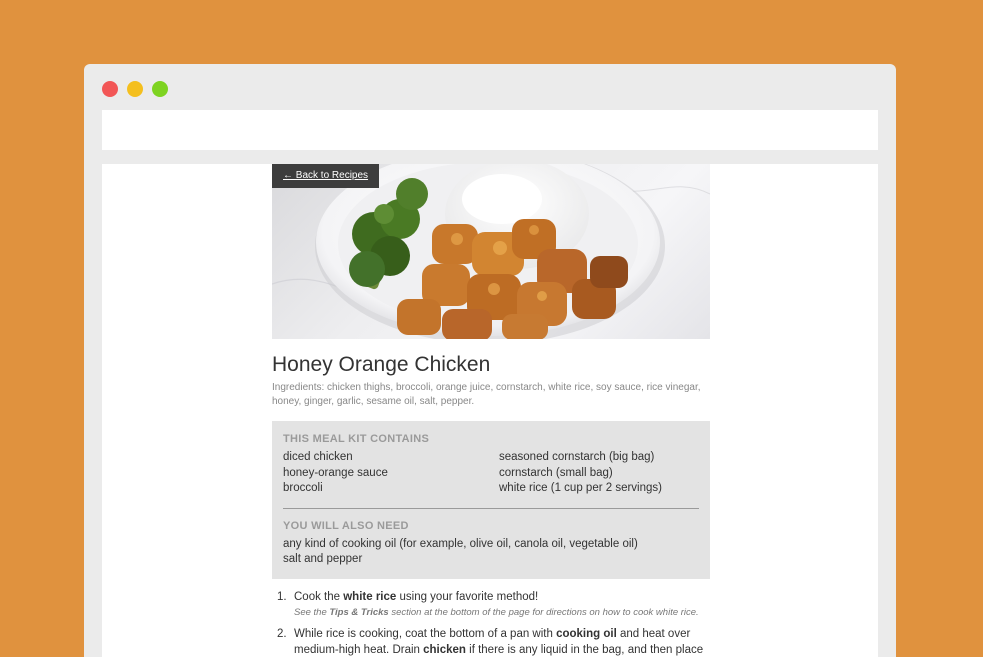  What do you see at coordinates (580, 488) in the screenshot?
I see `kit-item: white rice (1 cup per 2 servings)` at bounding box center [580, 488].